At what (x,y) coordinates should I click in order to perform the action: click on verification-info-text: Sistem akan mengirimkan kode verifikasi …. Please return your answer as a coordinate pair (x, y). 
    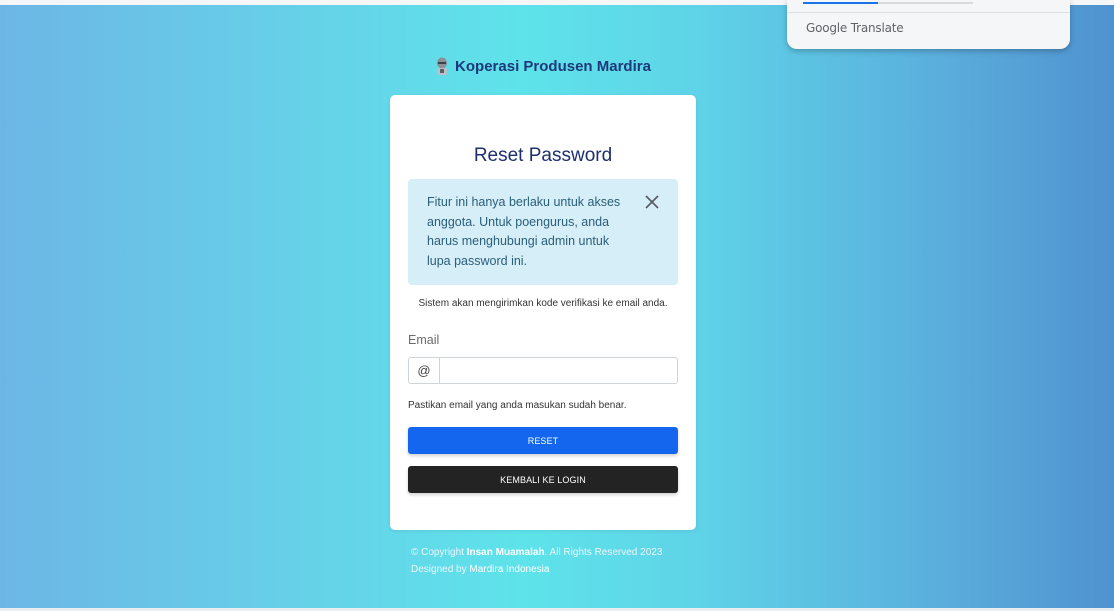
    Looking at the image, I should click on (543, 303).